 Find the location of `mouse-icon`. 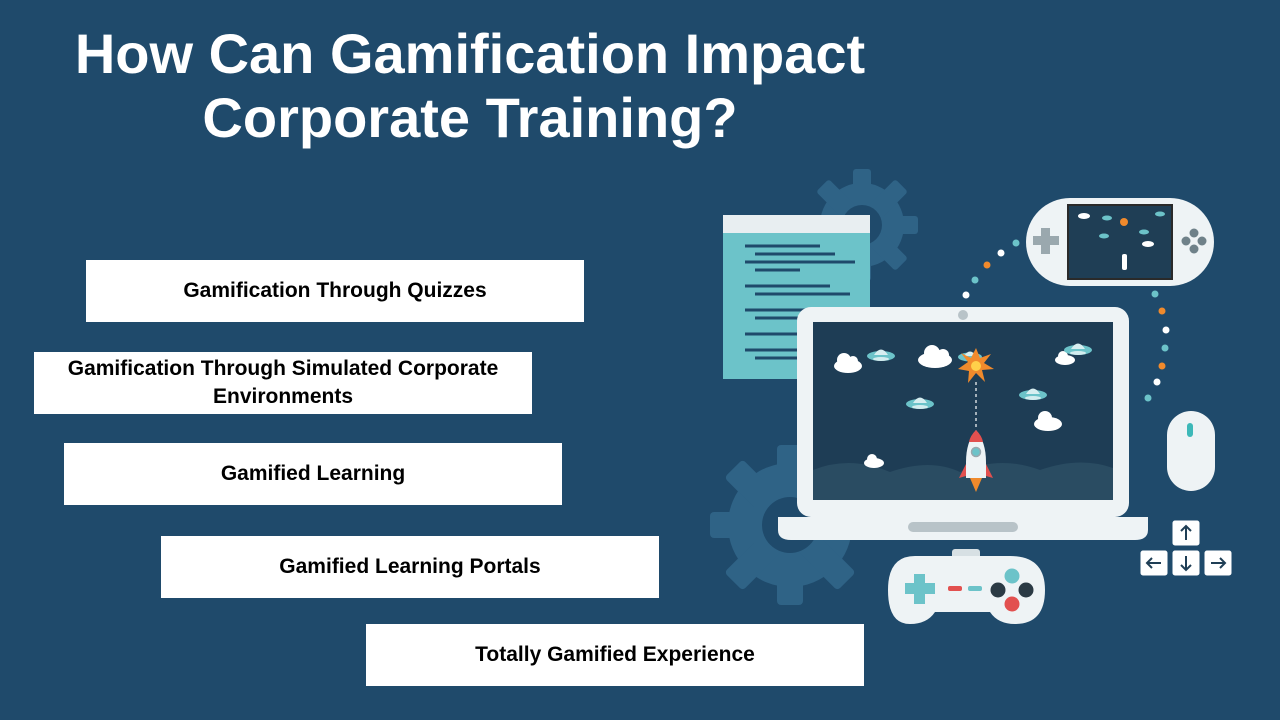

mouse-icon is located at coordinates (1191, 451).